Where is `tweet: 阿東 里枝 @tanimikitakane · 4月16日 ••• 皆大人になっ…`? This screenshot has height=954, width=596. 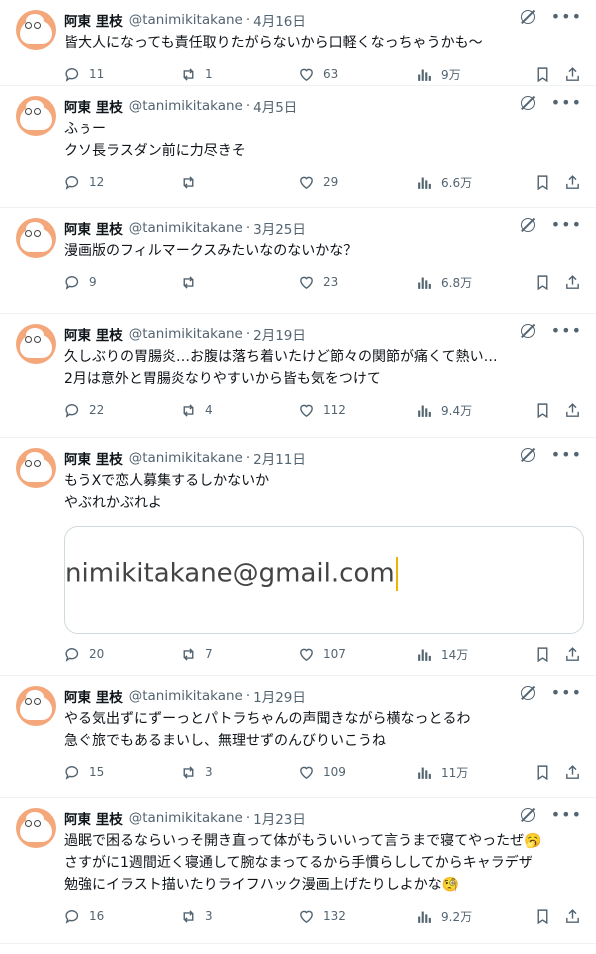
tweet: 阿東 里枝 @tanimikitakane · 4月16日 ••• 皆大人になっ… is located at coordinates (298, 43).